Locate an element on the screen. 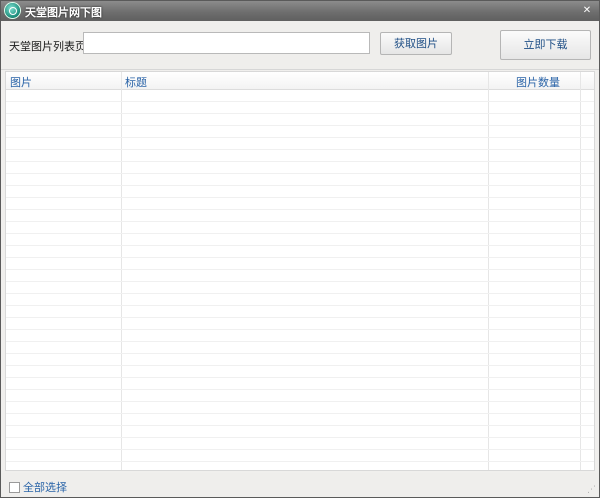 The image size is (600, 498). status-bar: 全部选择 ⋰ is located at coordinates (300, 485).